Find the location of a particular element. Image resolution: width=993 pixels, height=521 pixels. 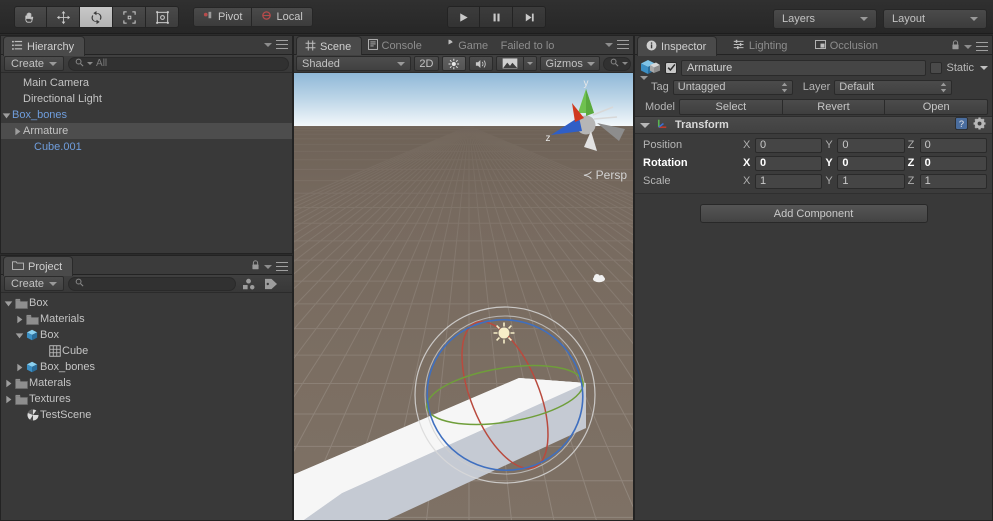

transform-position-z-field: 0 is located at coordinates (953, 145).